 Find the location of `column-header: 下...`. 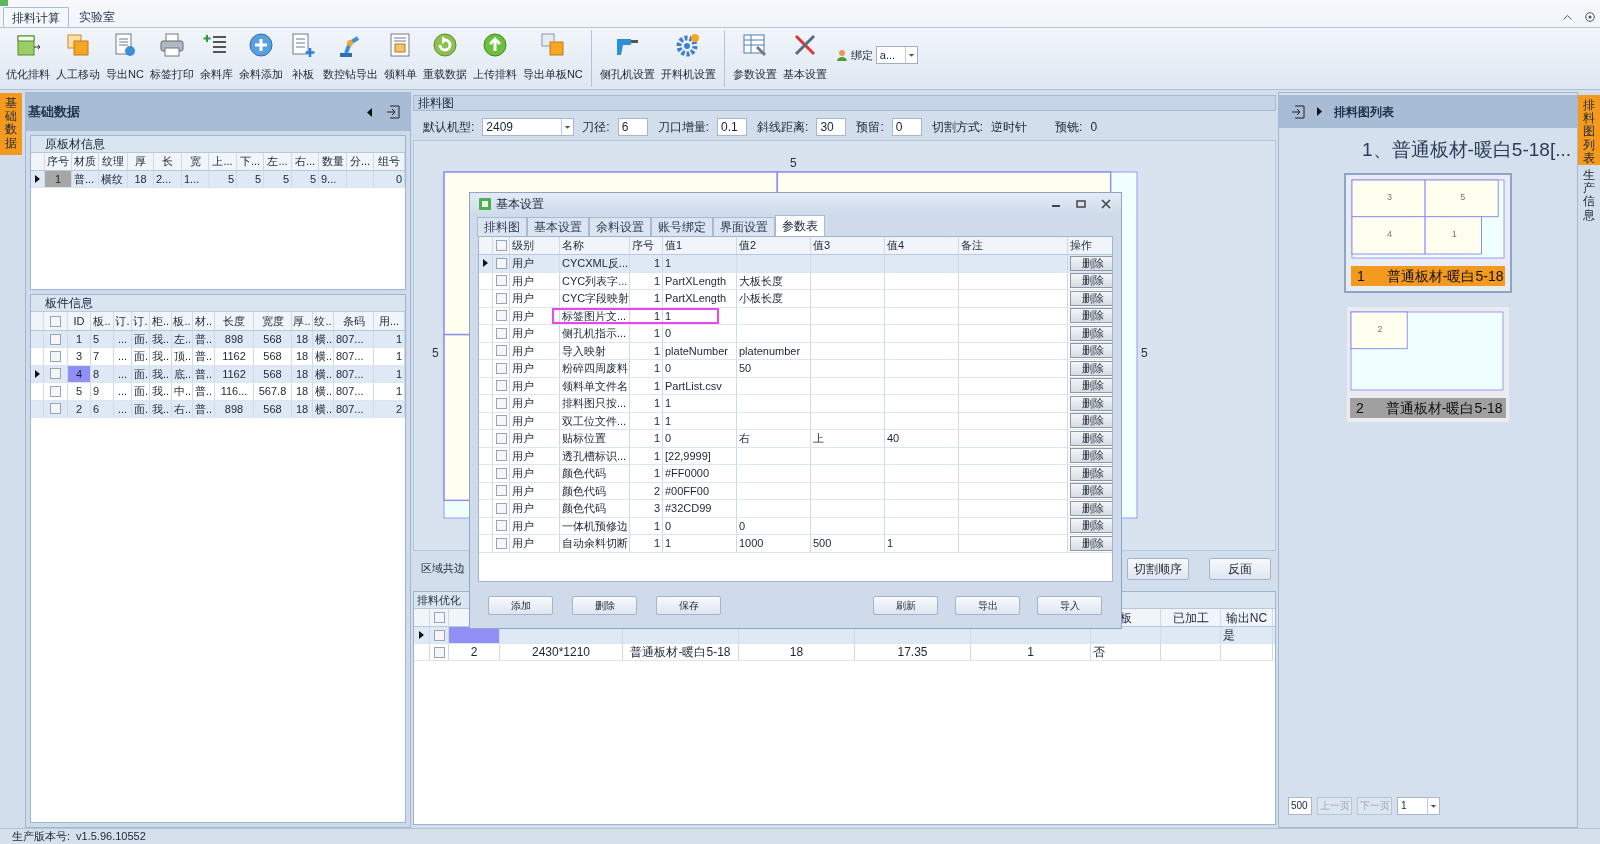

column-header: 下... is located at coordinates (250, 161).